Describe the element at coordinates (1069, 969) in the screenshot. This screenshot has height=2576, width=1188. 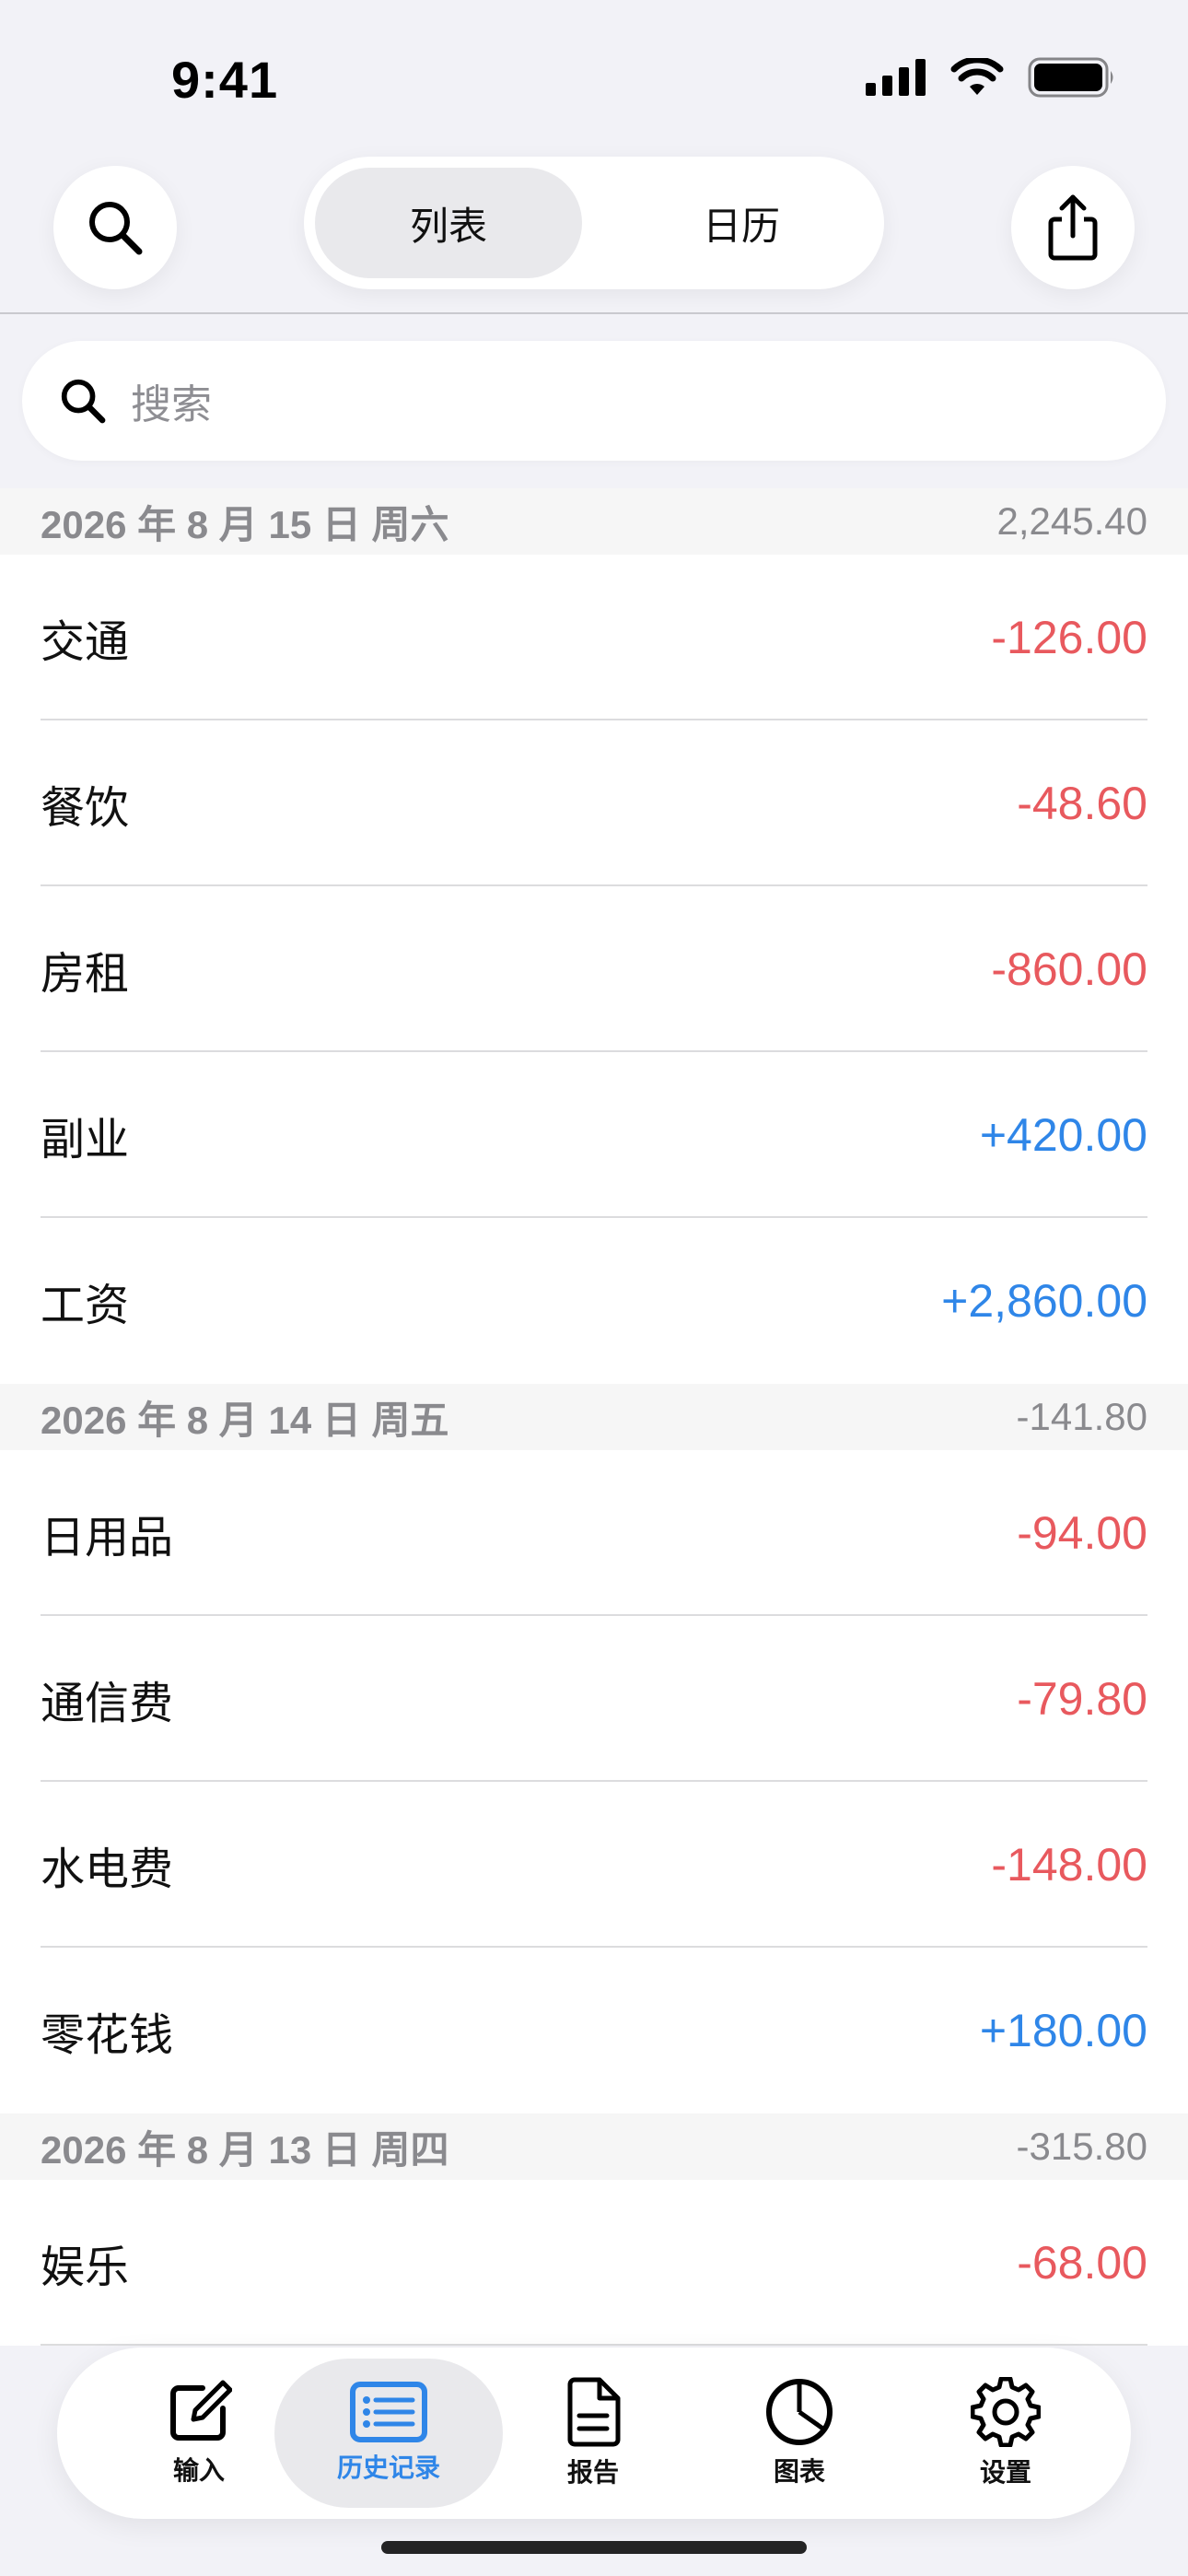
I see `transaction-amount: -860.00` at that location.